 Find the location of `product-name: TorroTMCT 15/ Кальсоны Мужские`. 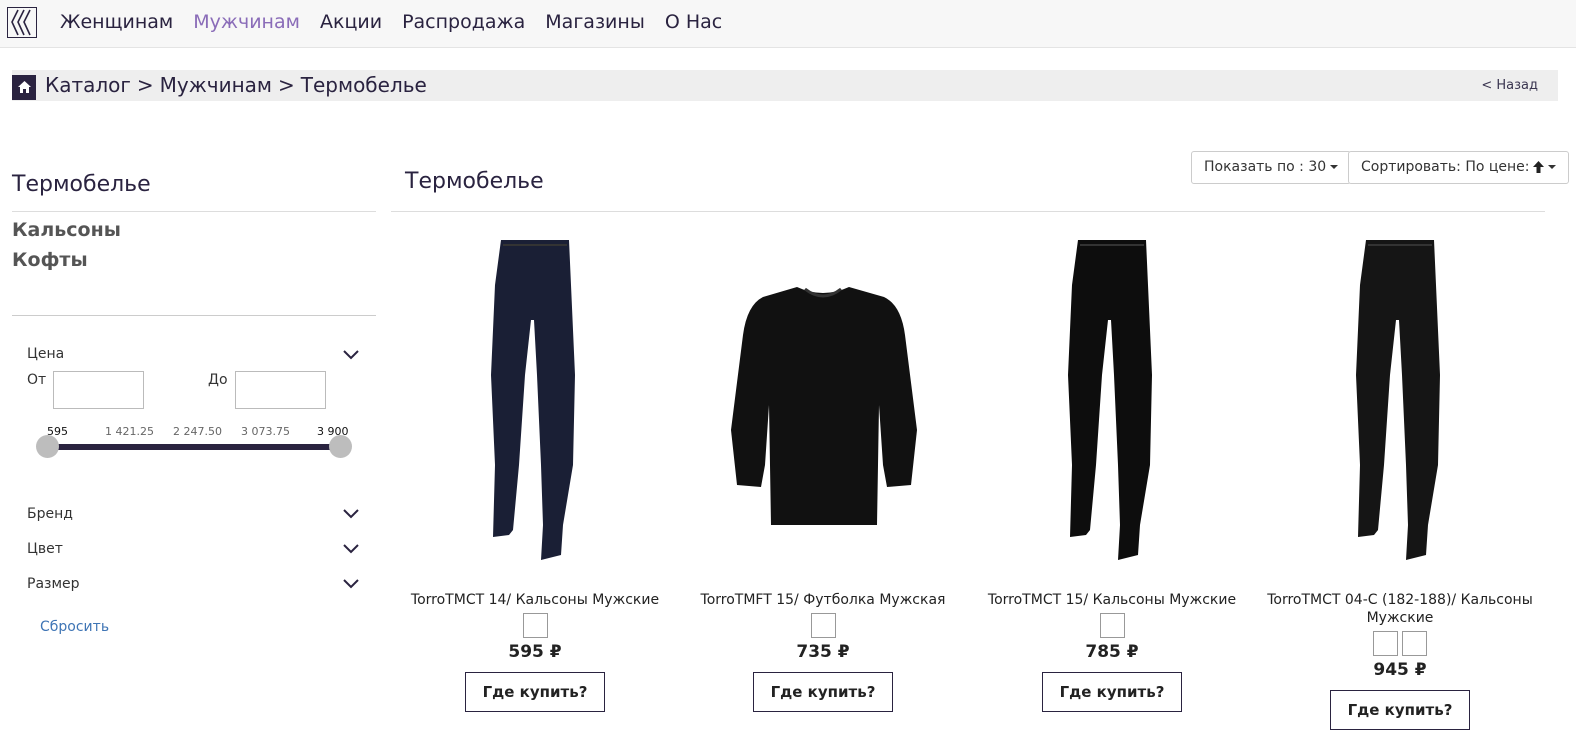

product-name: TorroTMCT 15/ Кальсоны Мужские is located at coordinates (1112, 600).